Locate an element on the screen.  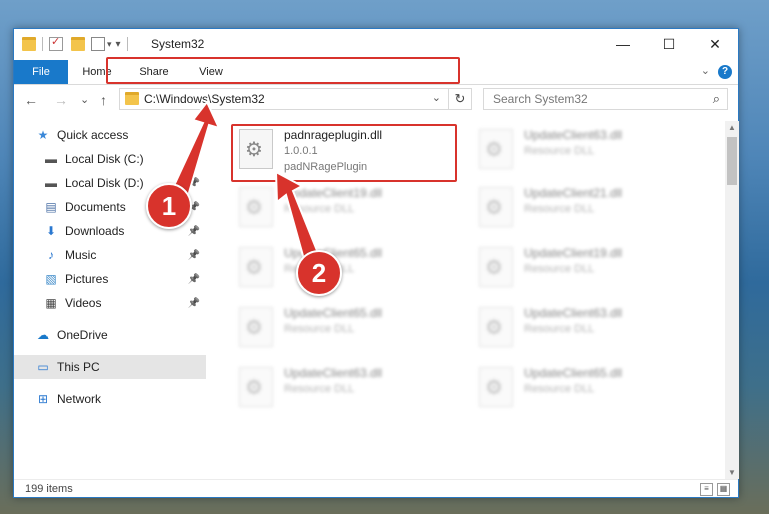
annotation-arrows is located at coordinates (245, 182).